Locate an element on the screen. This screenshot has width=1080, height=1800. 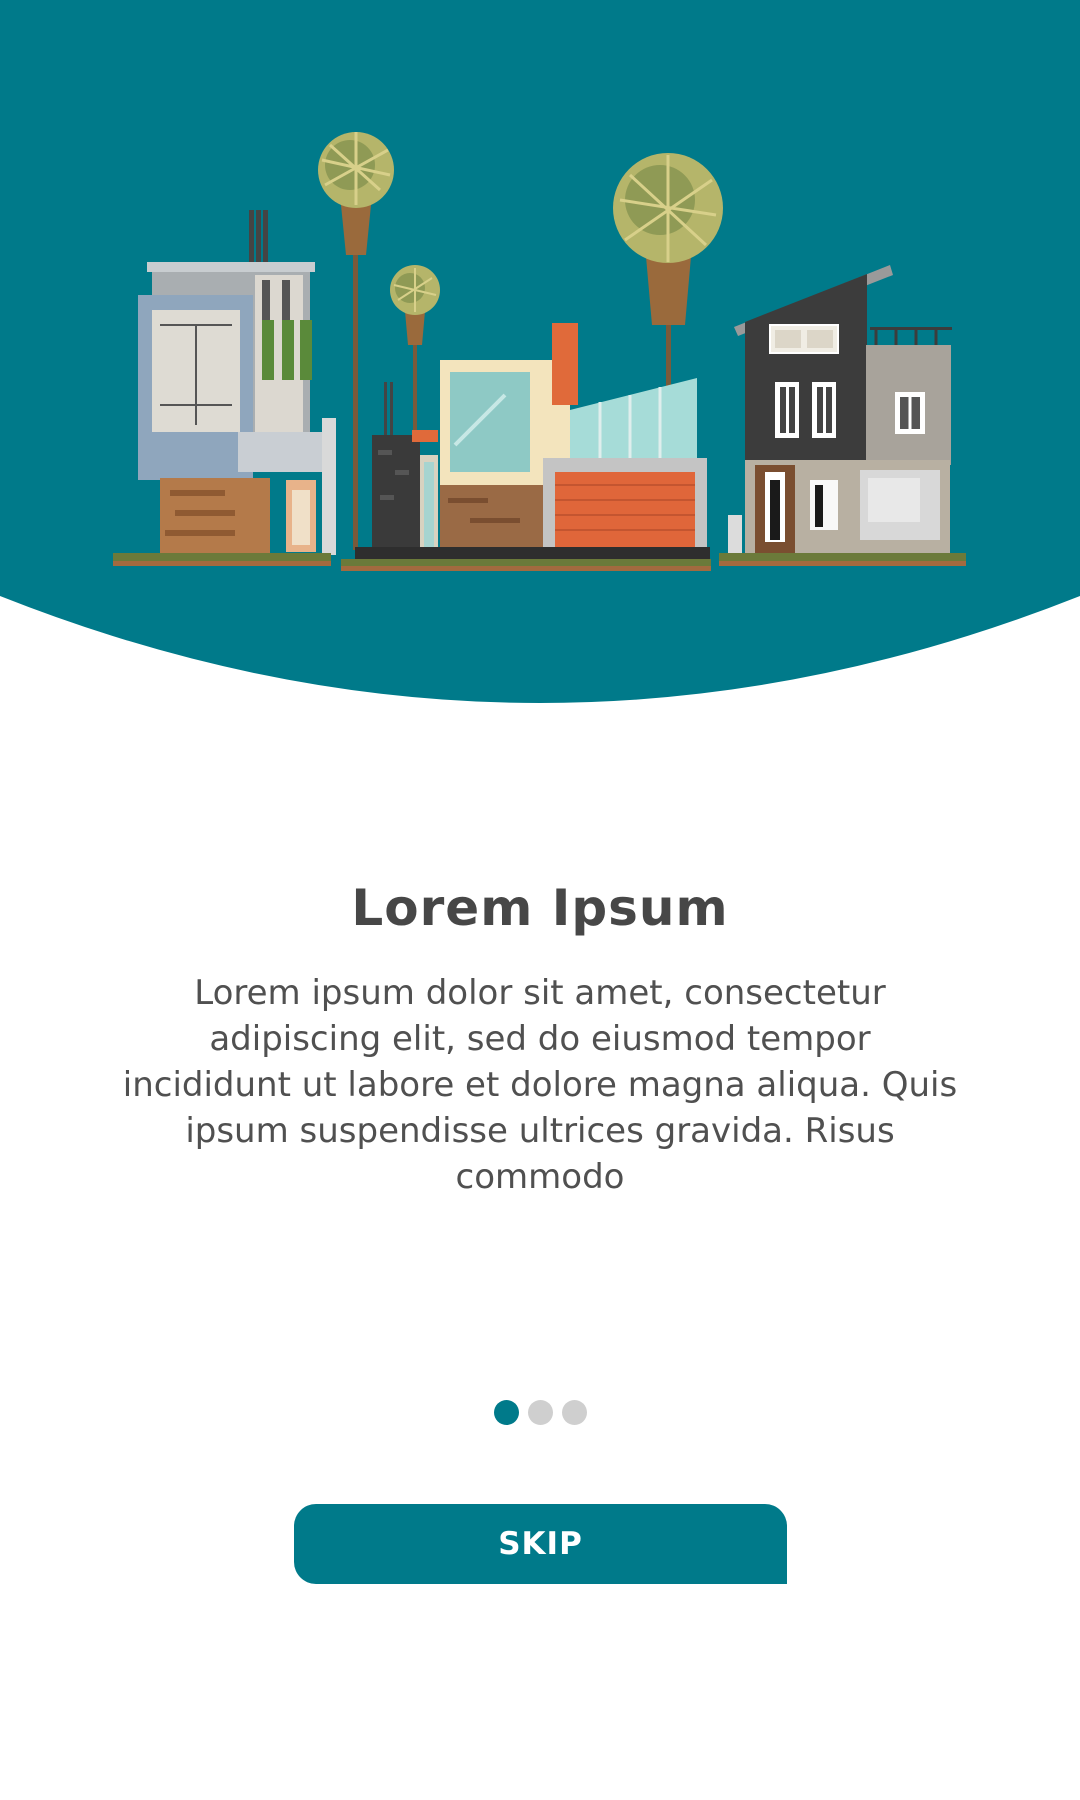
page-indicator is located at coordinates (540, 1412).